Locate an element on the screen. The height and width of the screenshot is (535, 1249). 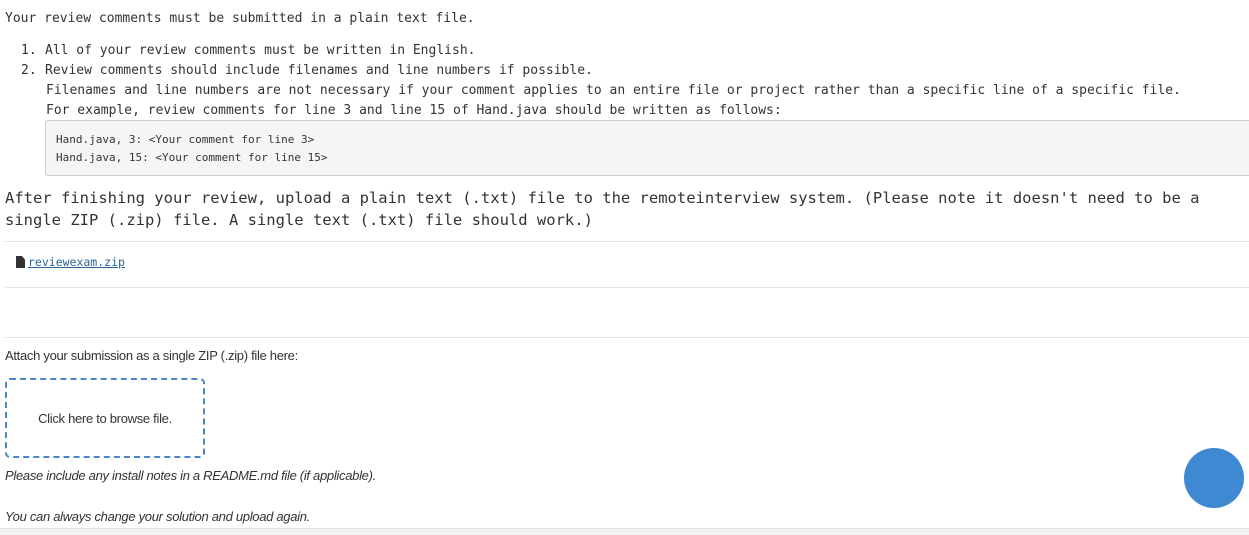
bottom-bar is located at coordinates (624, 531).